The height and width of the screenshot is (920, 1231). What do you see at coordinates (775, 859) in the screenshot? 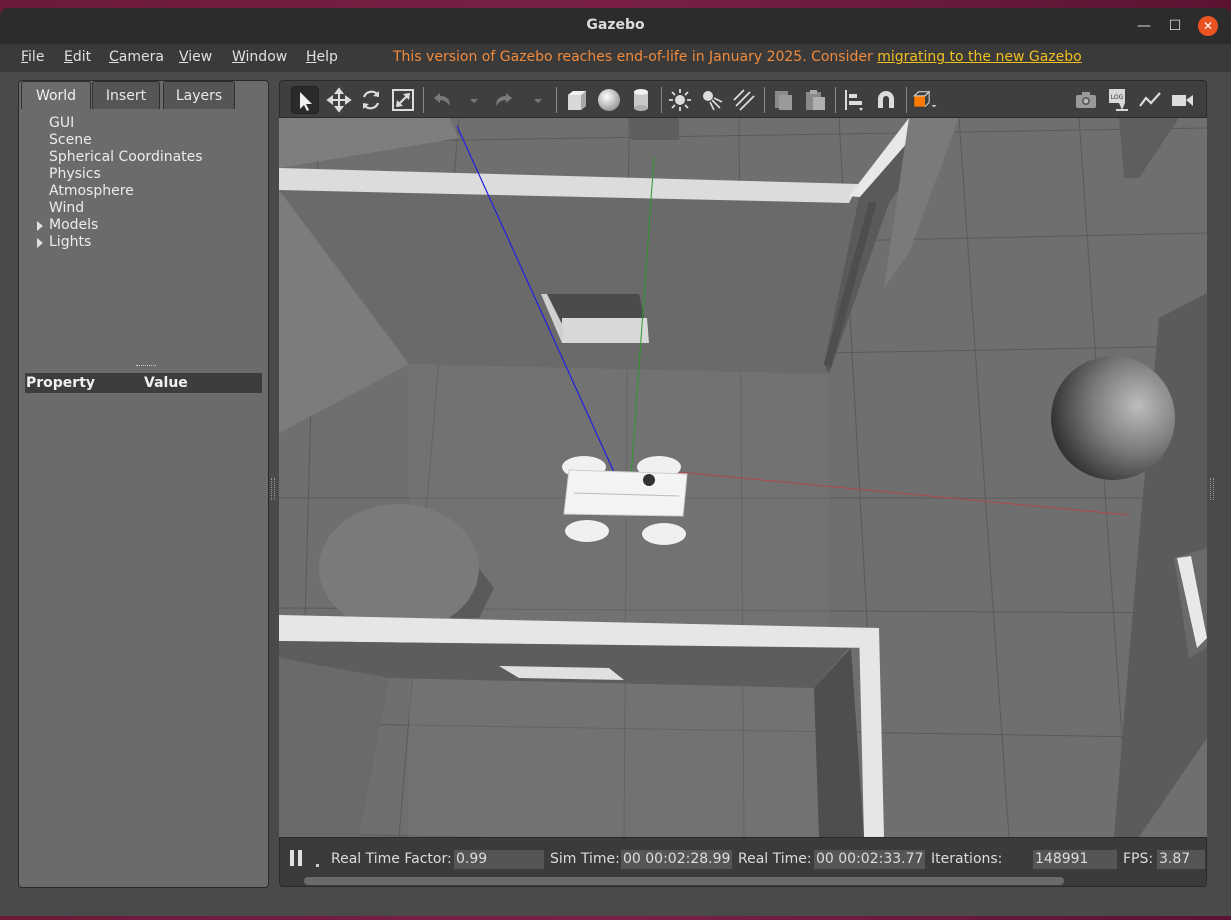
I see `real-time-label: Real Time:` at bounding box center [775, 859].